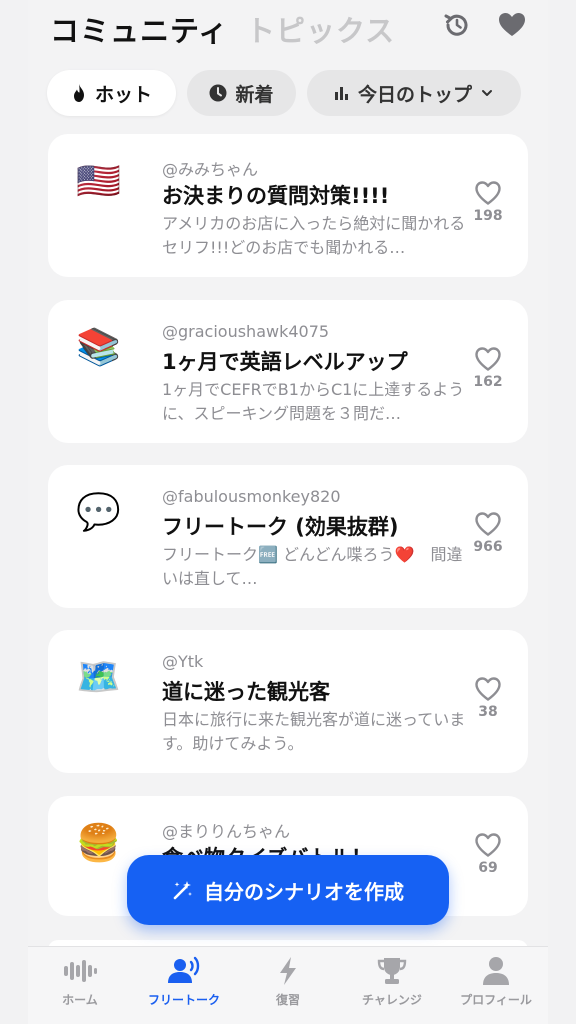  I want to click on filter-hot-chip: ホット, so click(111, 93).